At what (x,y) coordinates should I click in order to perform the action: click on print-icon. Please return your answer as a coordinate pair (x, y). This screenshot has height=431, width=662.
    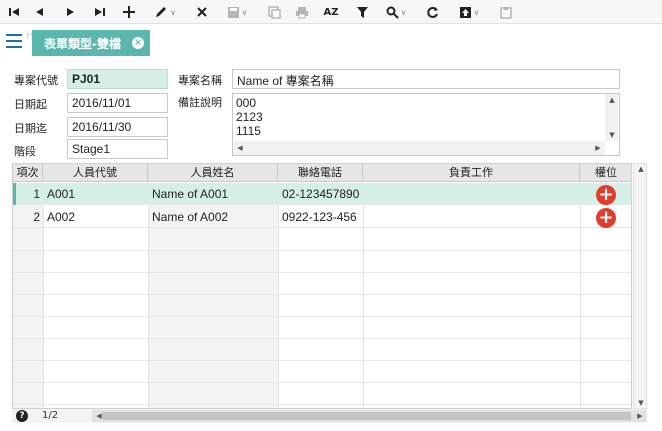
    Looking at the image, I should click on (302, 12).